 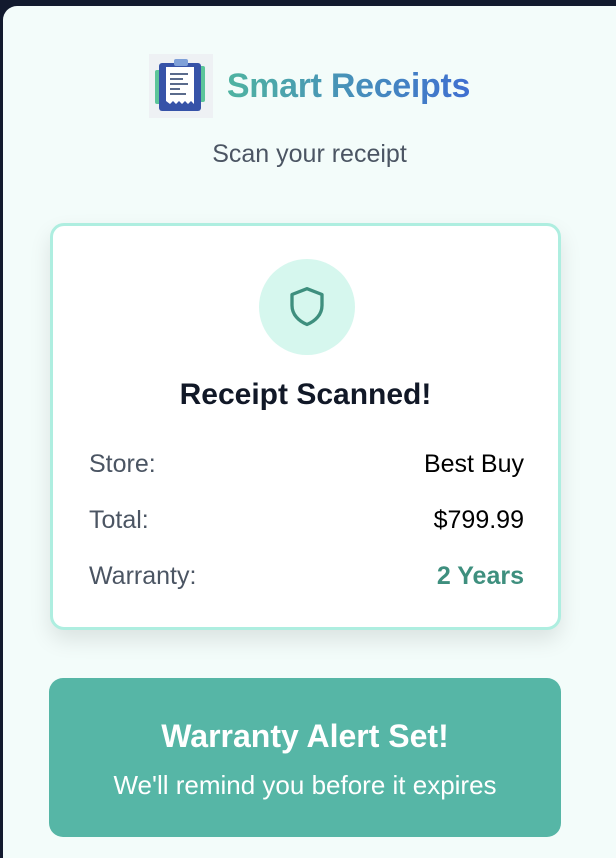 I want to click on warranty-label: Warranty:, so click(x=143, y=576).